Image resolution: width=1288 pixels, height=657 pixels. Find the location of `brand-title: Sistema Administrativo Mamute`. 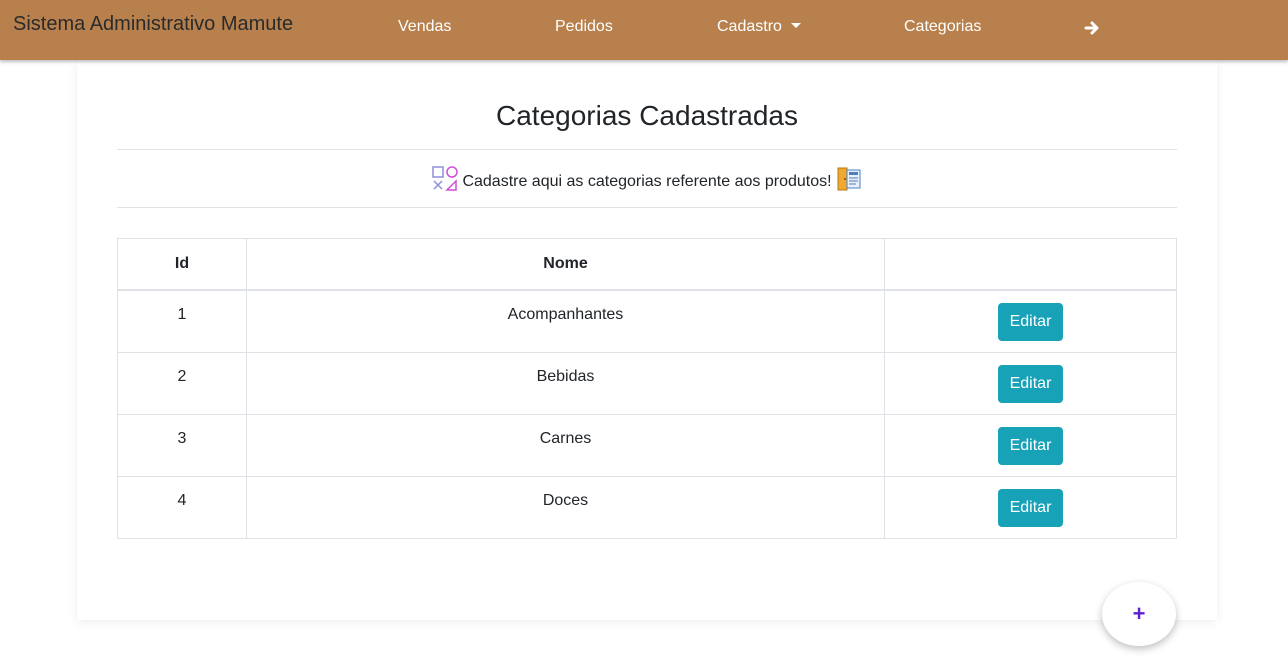

brand-title: Sistema Administrativo Mamute is located at coordinates (153, 24).